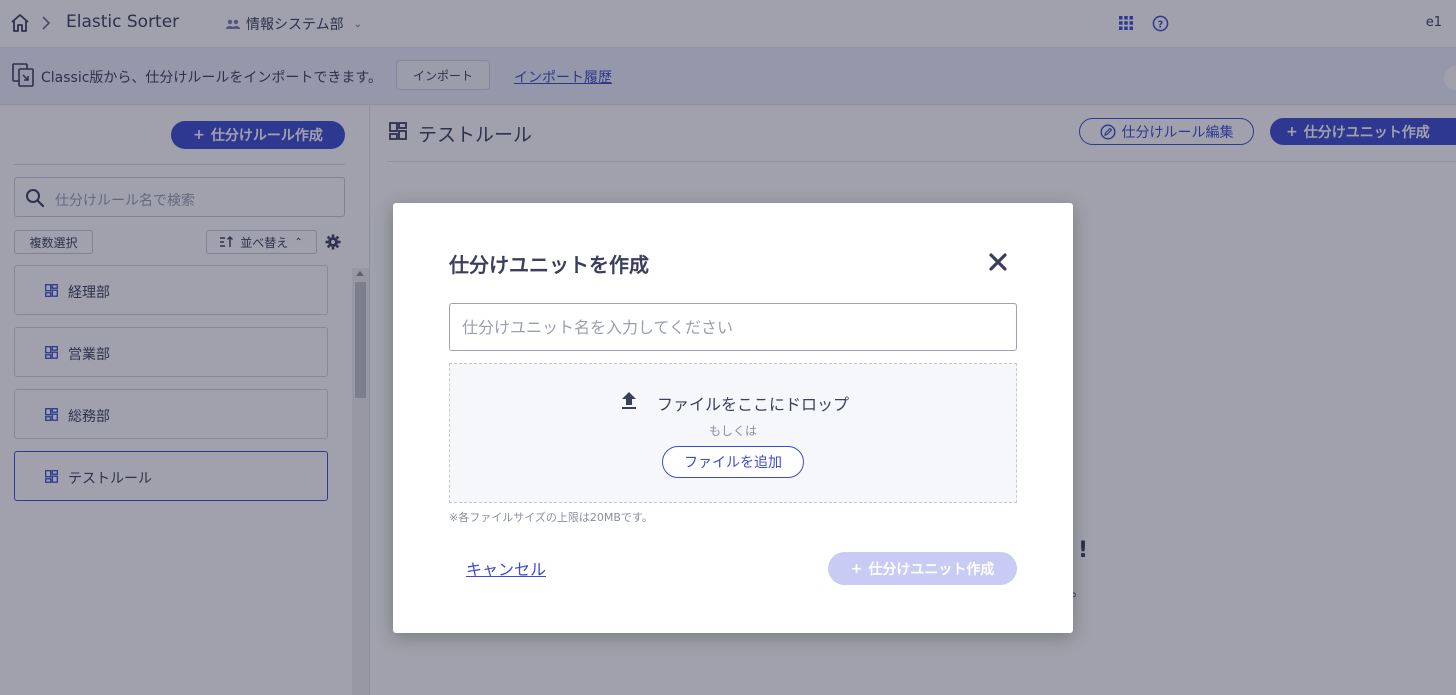 This screenshot has width=1456, height=695. What do you see at coordinates (733, 327) in the screenshot?
I see `unit-name-input` at bounding box center [733, 327].